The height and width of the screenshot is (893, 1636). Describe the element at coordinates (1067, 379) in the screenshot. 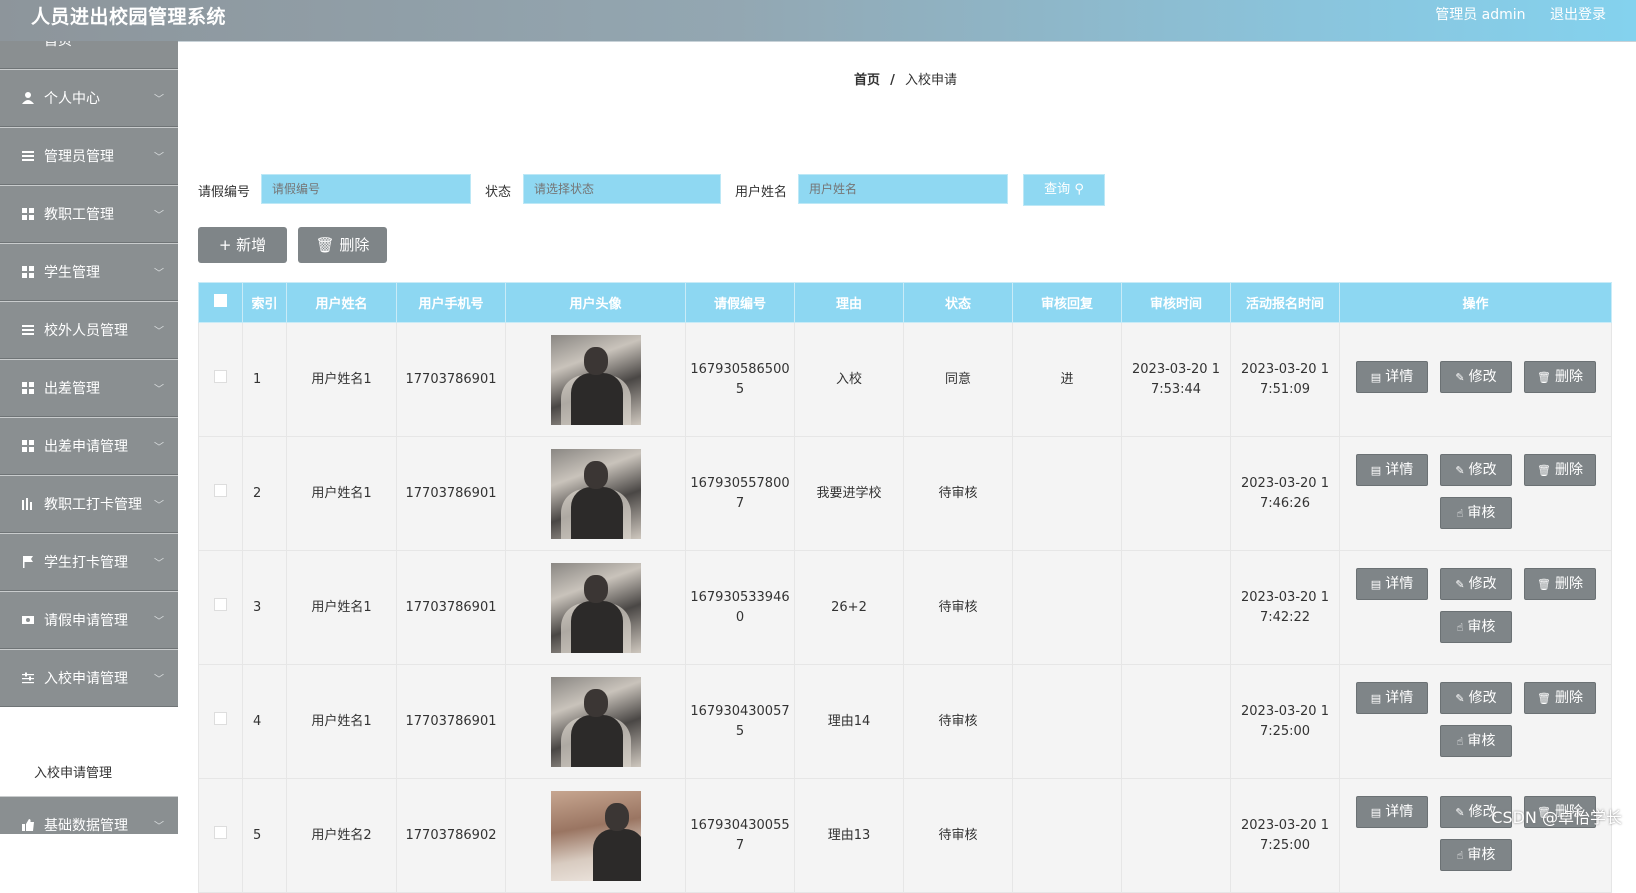

I see `cell-reply: 进` at that location.